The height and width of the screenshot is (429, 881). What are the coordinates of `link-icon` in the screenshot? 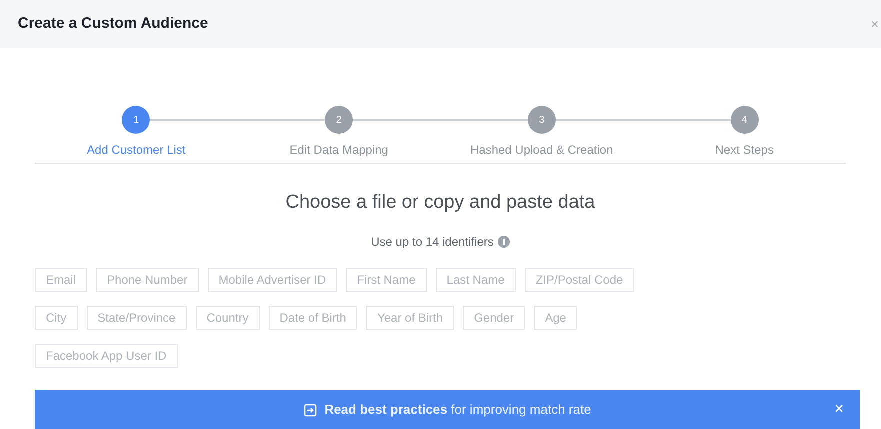 It's located at (310, 410).